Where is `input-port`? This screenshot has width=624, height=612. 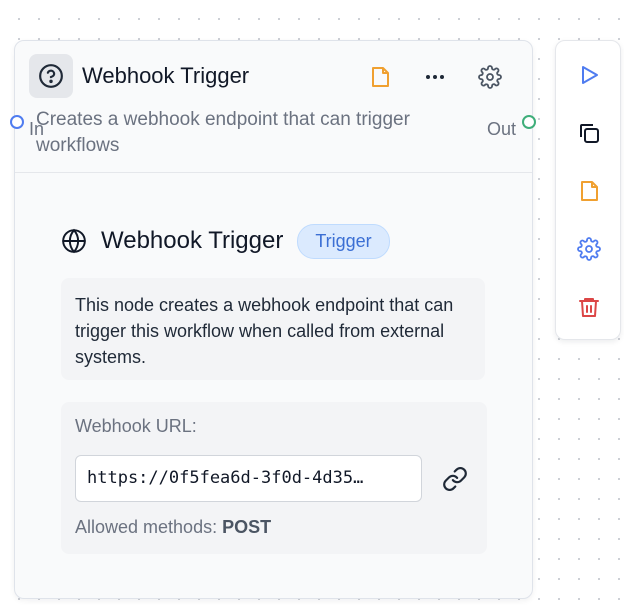 input-port is located at coordinates (17, 122).